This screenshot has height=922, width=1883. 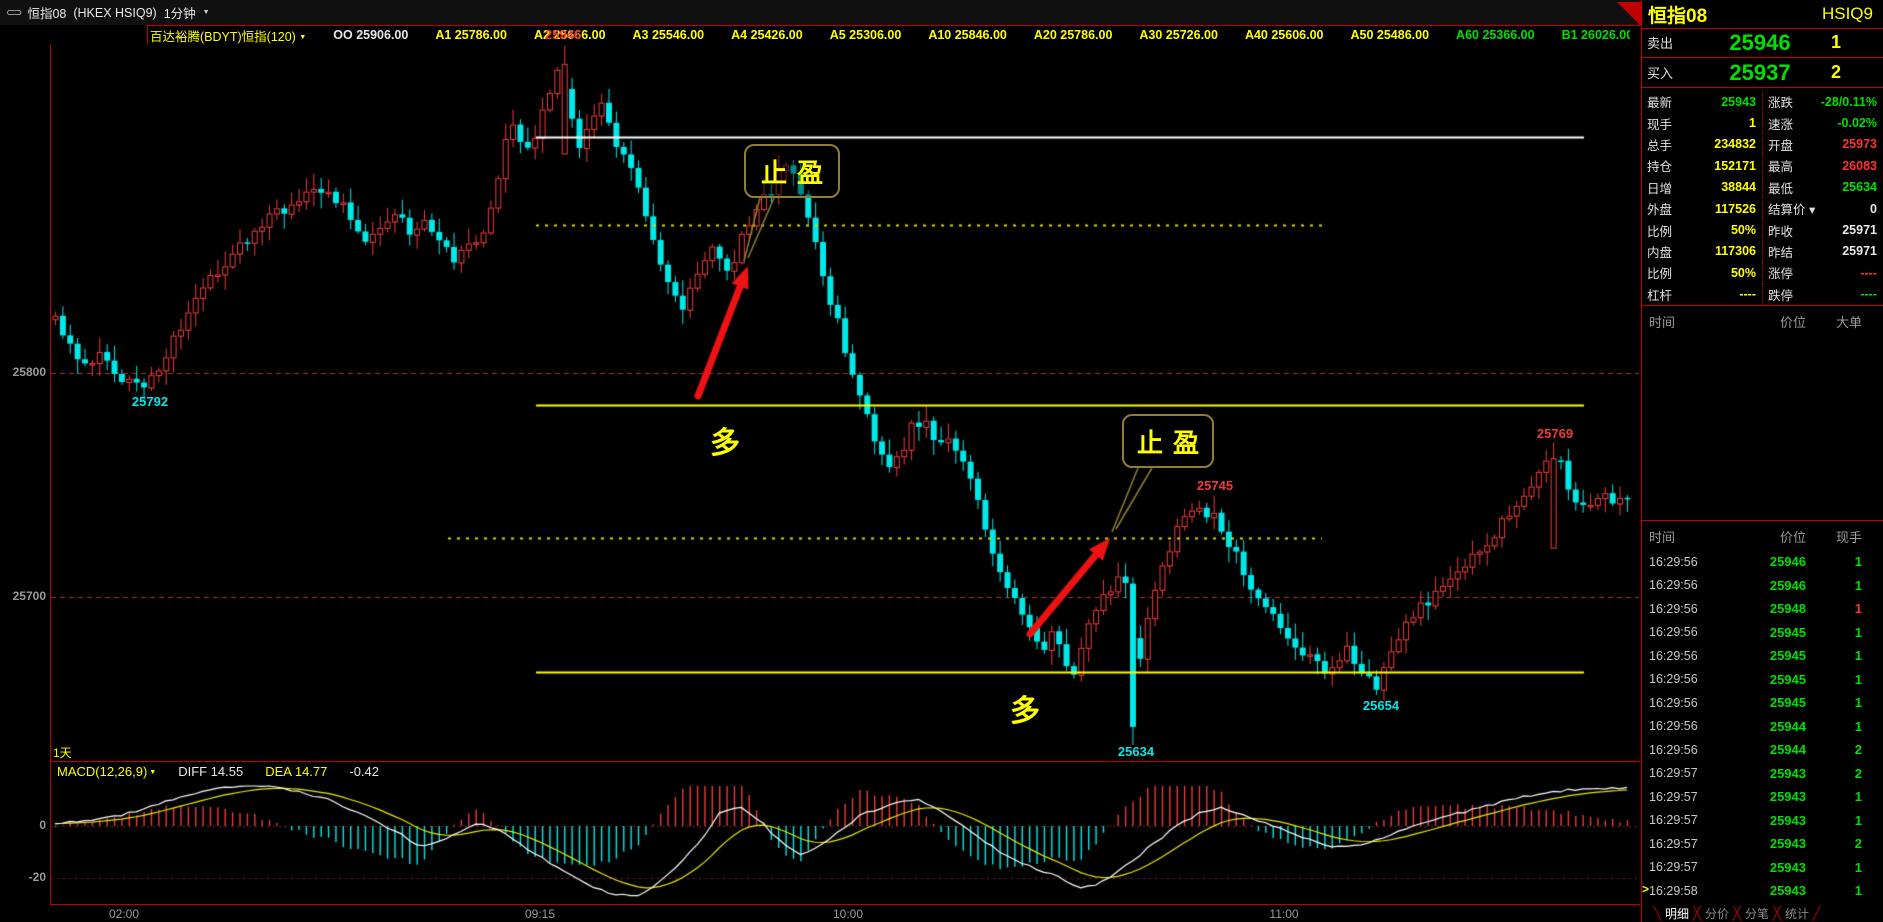 I want to click on level-item: A50 25486.00, so click(x=1390, y=35).